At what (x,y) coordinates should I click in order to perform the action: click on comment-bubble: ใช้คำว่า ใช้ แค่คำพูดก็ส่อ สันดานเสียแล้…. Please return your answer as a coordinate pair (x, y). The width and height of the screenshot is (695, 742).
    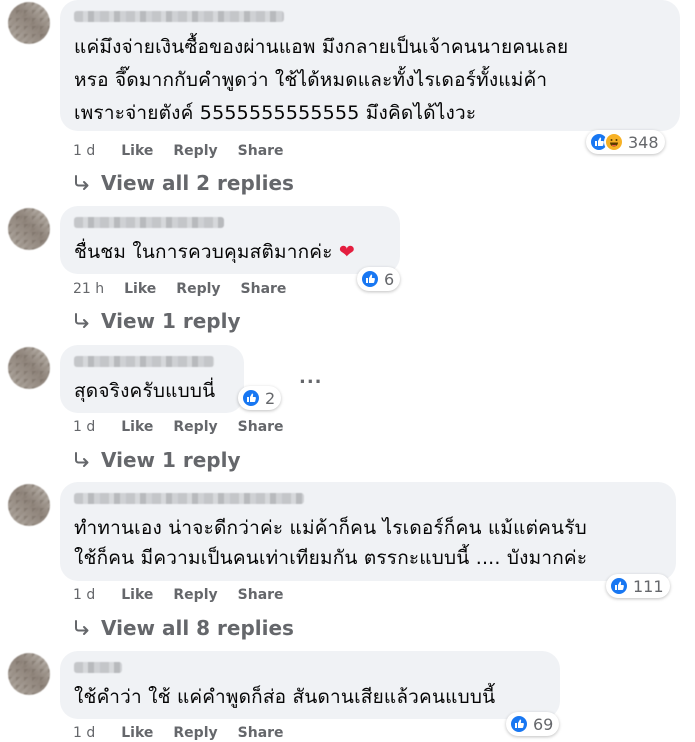
    Looking at the image, I should click on (310, 685).